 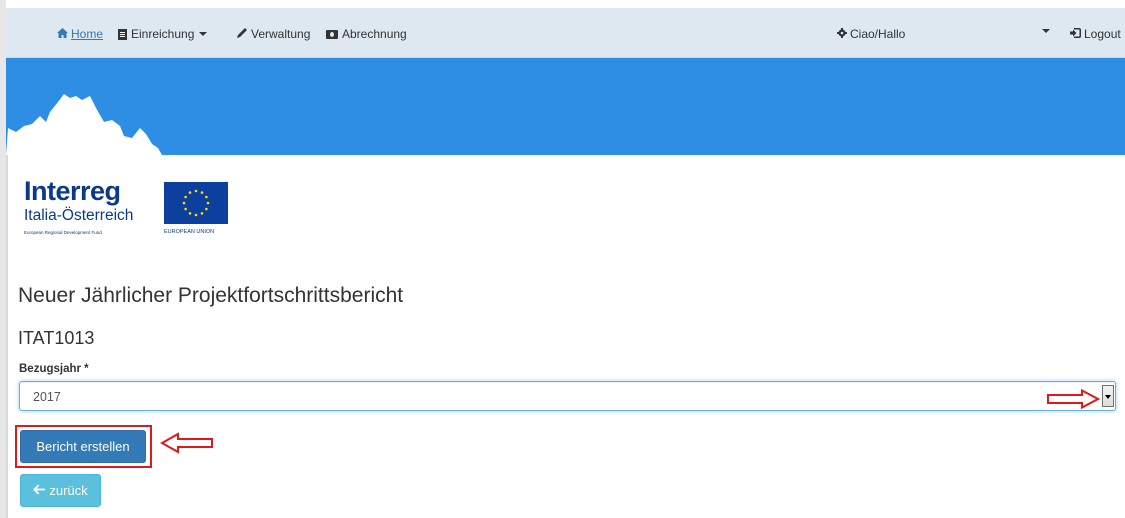 I want to click on nav-abrechnung-link: Abrechnung, so click(x=366, y=34).